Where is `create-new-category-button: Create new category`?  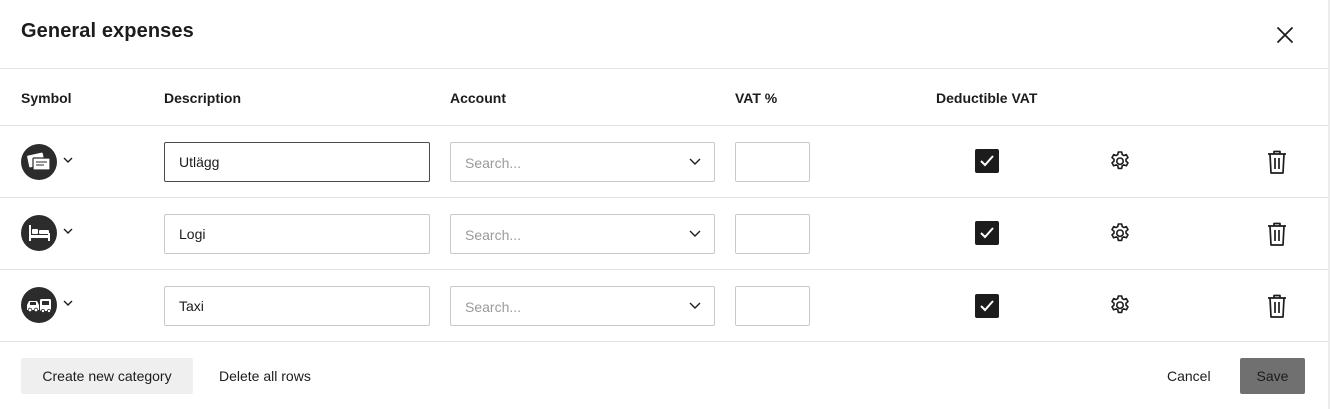 create-new-category-button: Create new category is located at coordinates (107, 376).